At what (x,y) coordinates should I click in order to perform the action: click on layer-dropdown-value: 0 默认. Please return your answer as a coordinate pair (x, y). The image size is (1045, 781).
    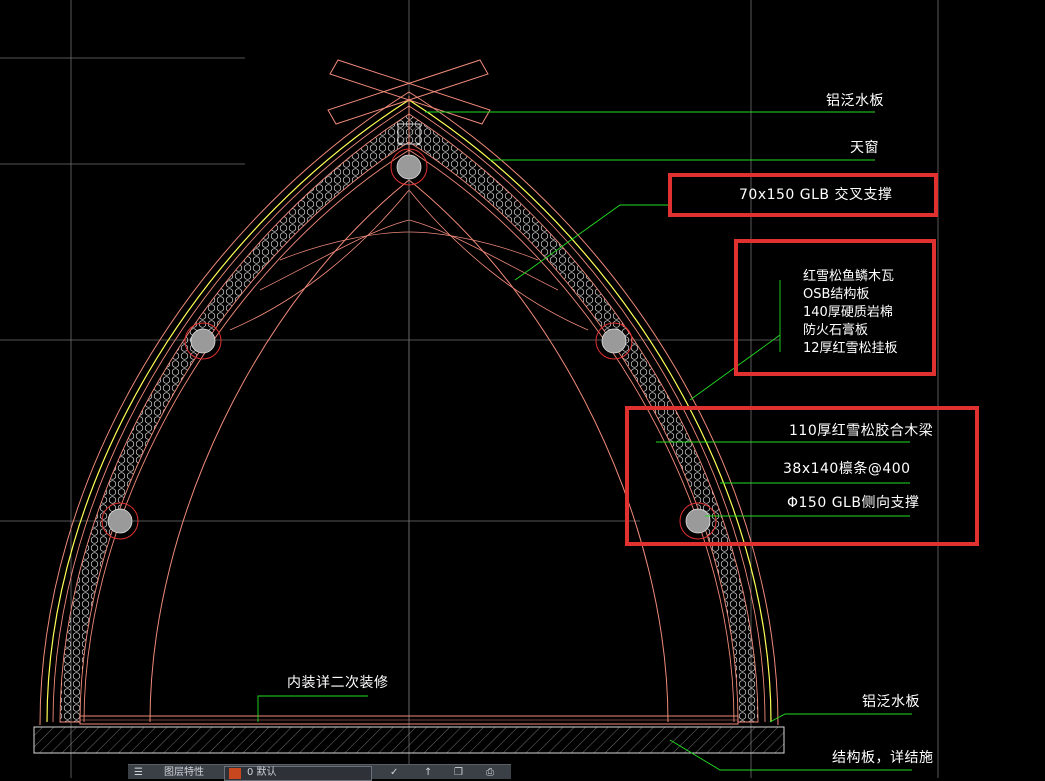
    Looking at the image, I should click on (262, 772).